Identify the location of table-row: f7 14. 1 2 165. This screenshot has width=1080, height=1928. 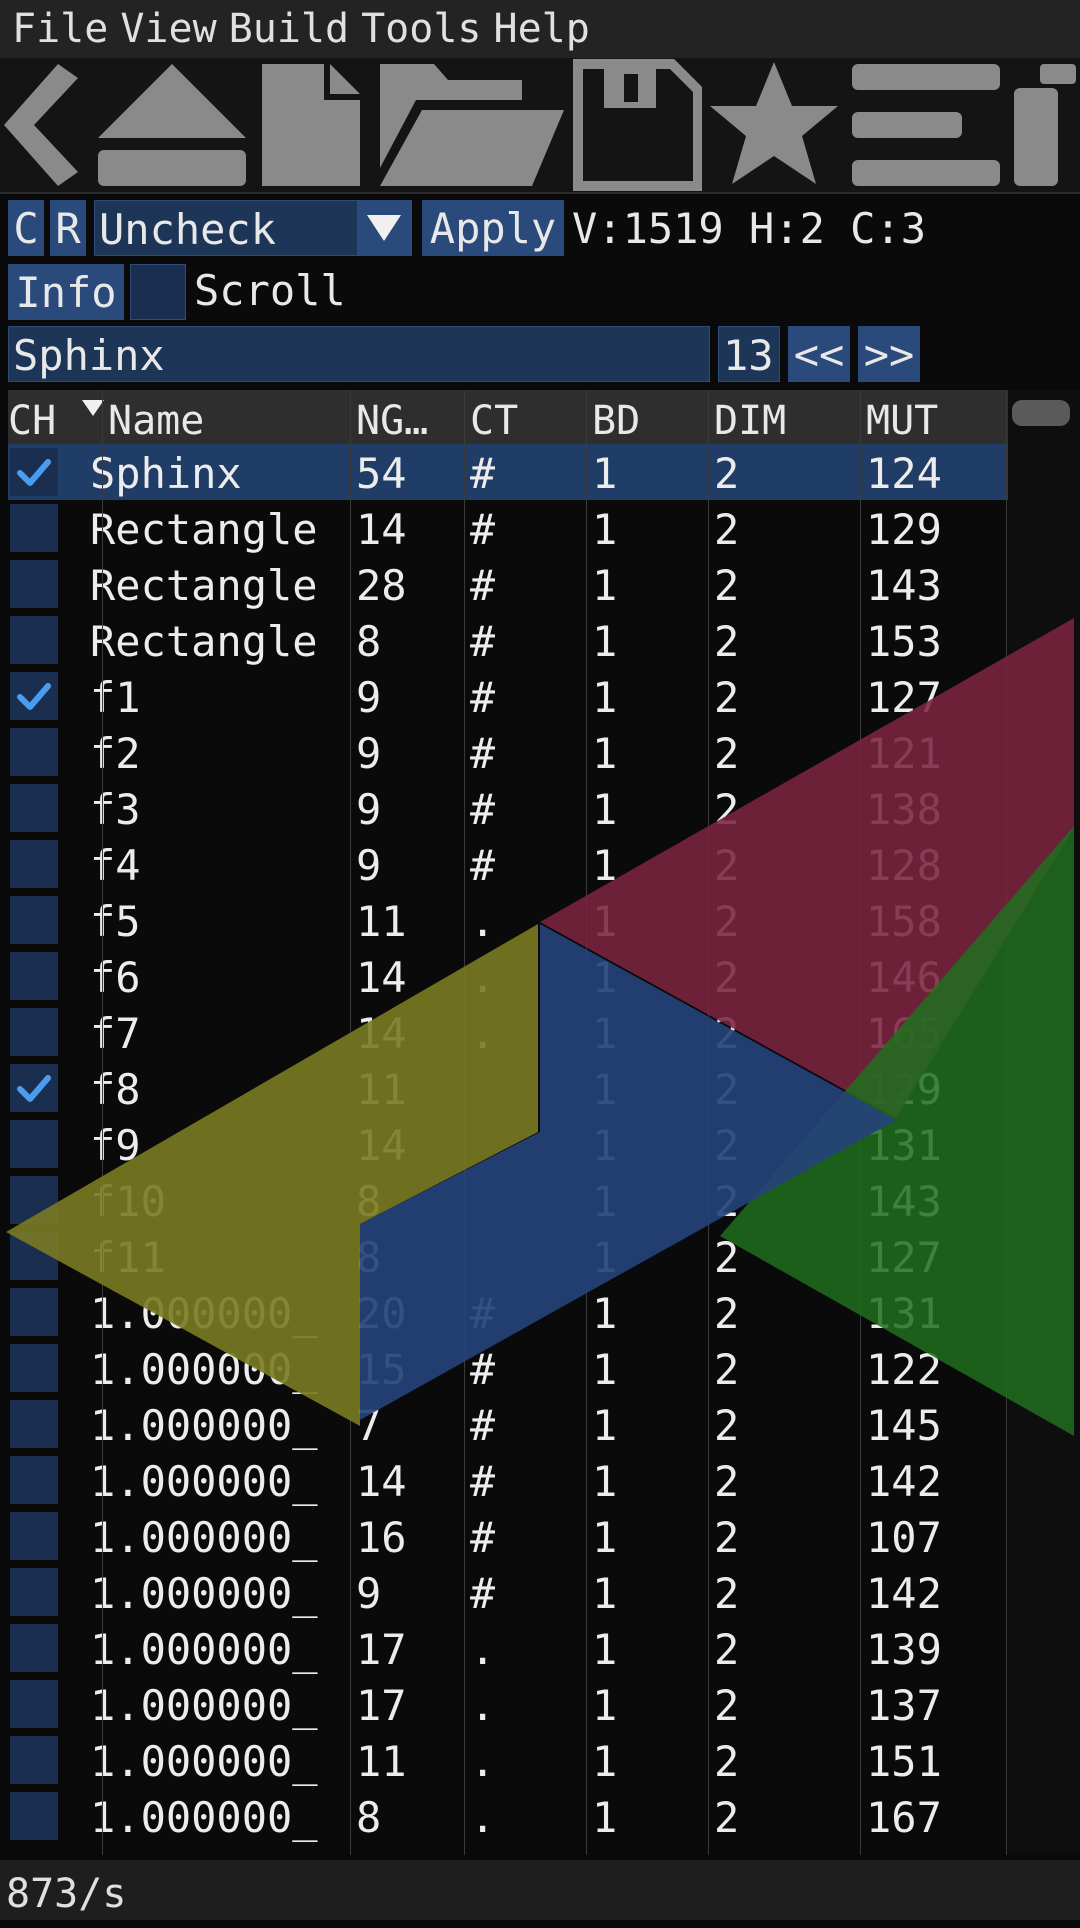
(508, 1032).